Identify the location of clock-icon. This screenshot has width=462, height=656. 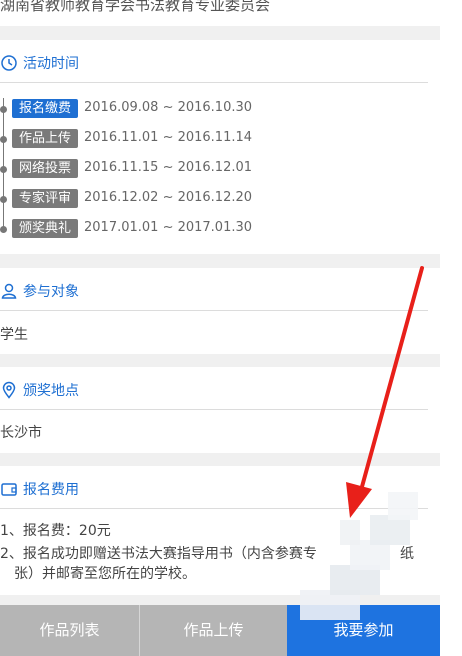
(9, 63).